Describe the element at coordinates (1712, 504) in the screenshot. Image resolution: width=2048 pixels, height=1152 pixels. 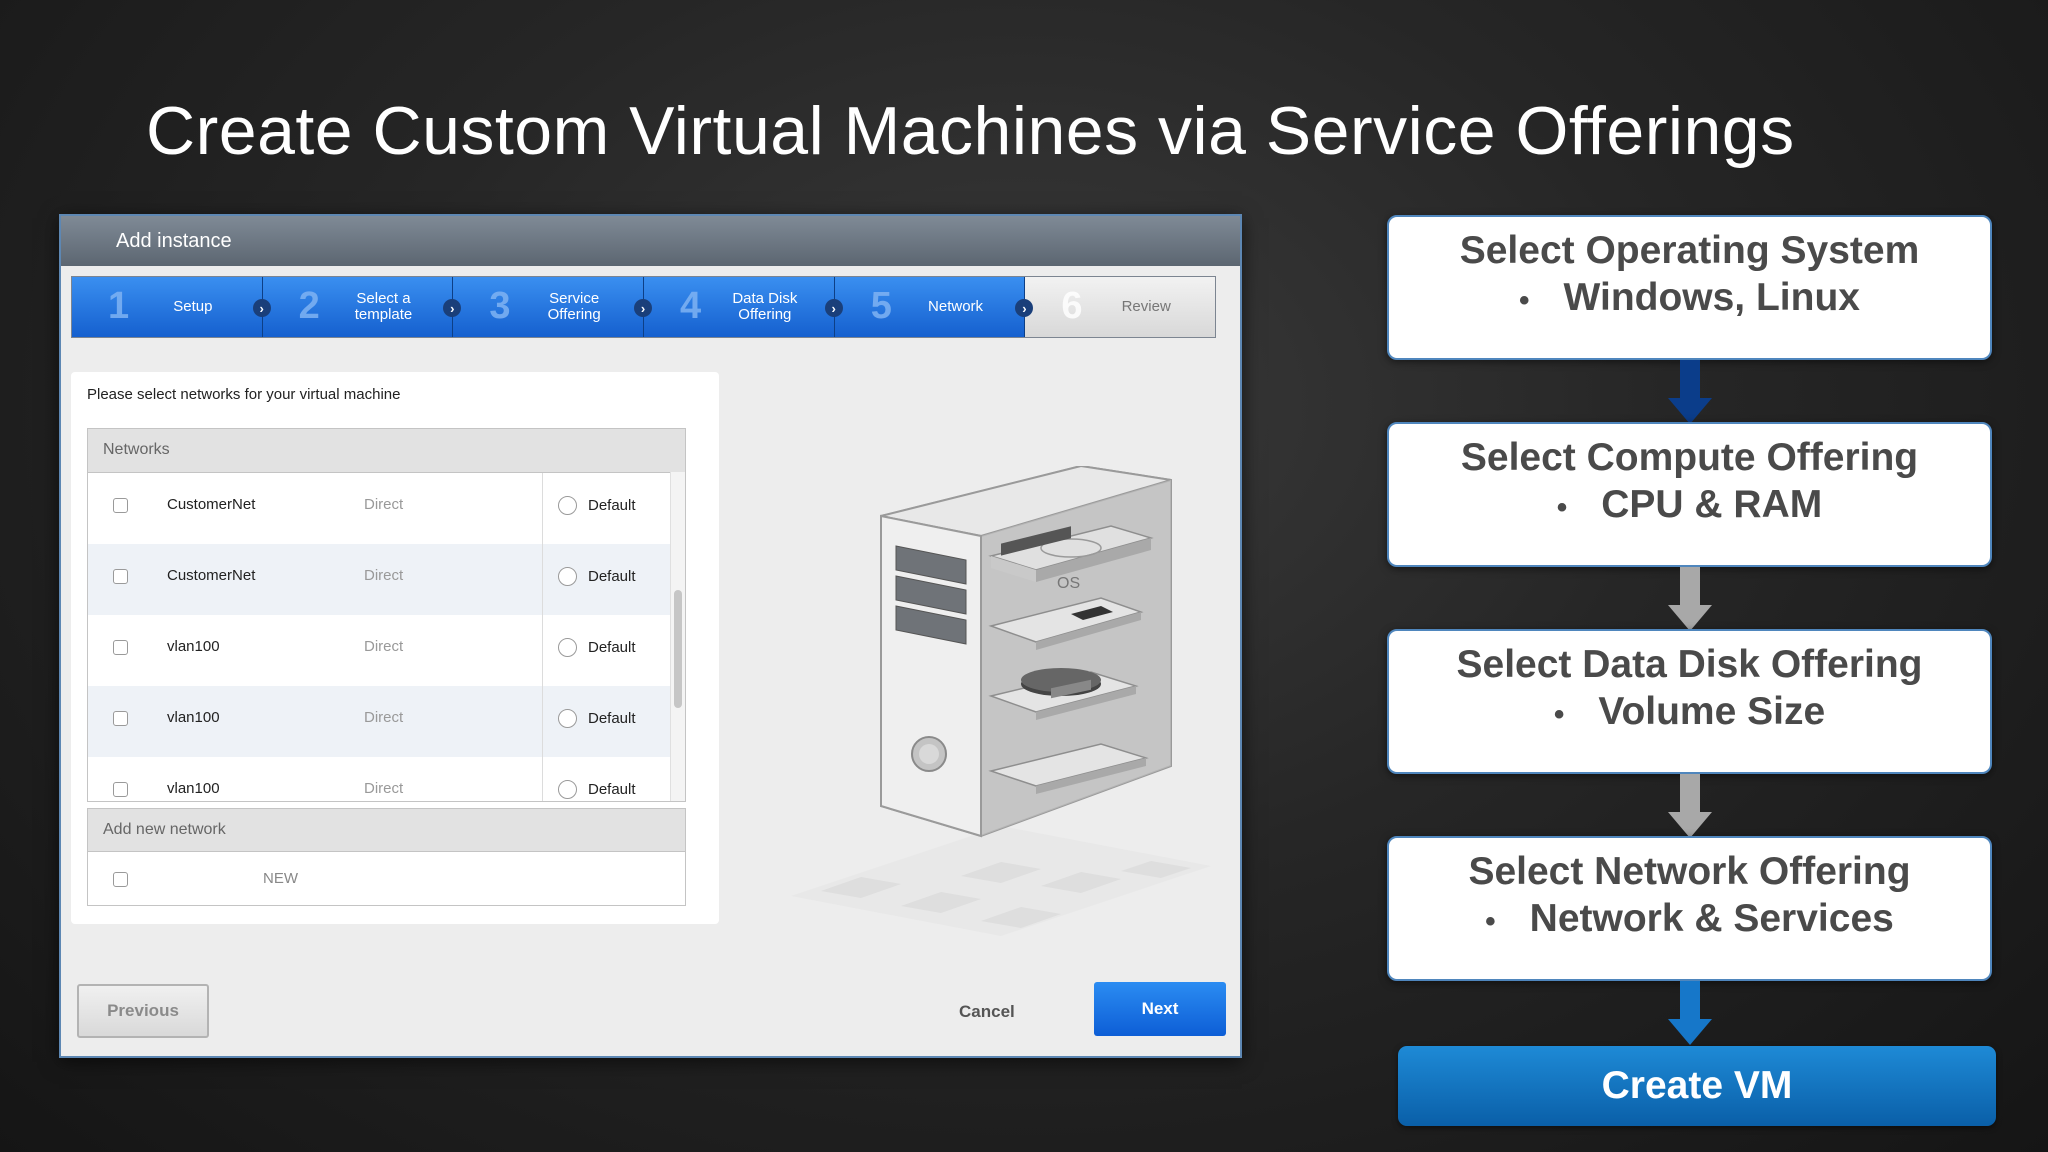
I see `flow-detail-text: CPU & RAM` at that location.